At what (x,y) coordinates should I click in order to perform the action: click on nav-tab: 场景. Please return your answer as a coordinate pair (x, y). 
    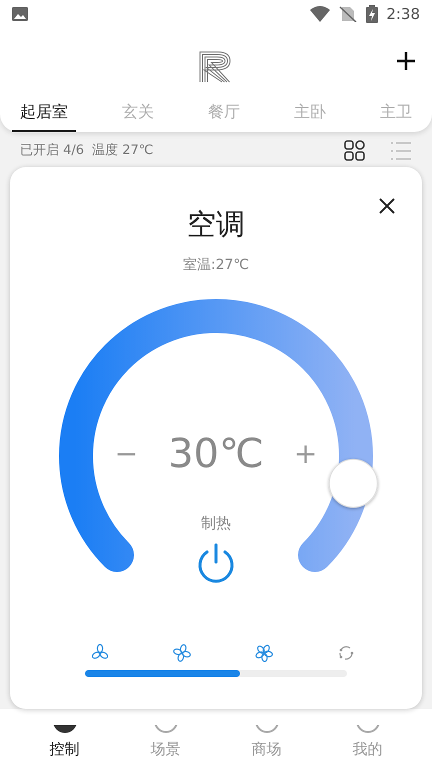
    Looking at the image, I should click on (165, 749).